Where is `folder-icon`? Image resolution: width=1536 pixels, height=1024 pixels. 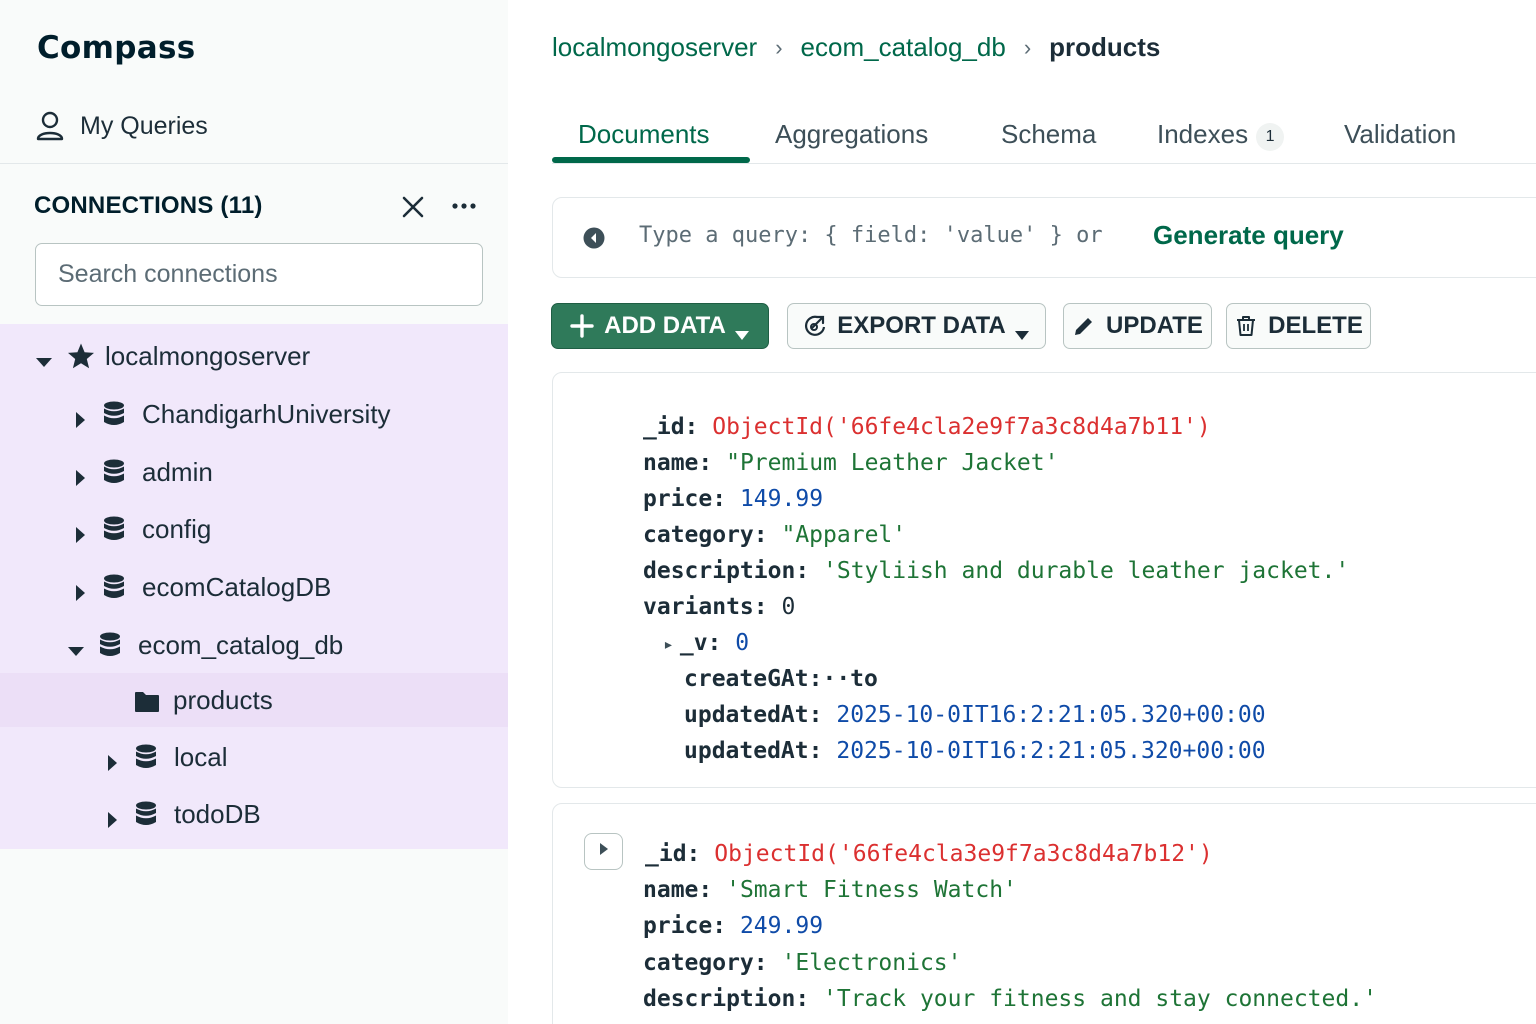
folder-icon is located at coordinates (147, 700).